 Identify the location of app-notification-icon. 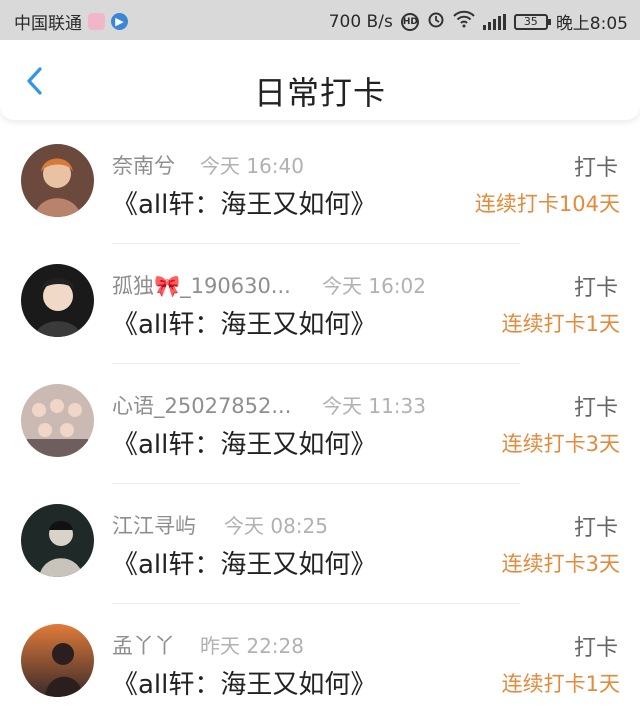
(96, 21).